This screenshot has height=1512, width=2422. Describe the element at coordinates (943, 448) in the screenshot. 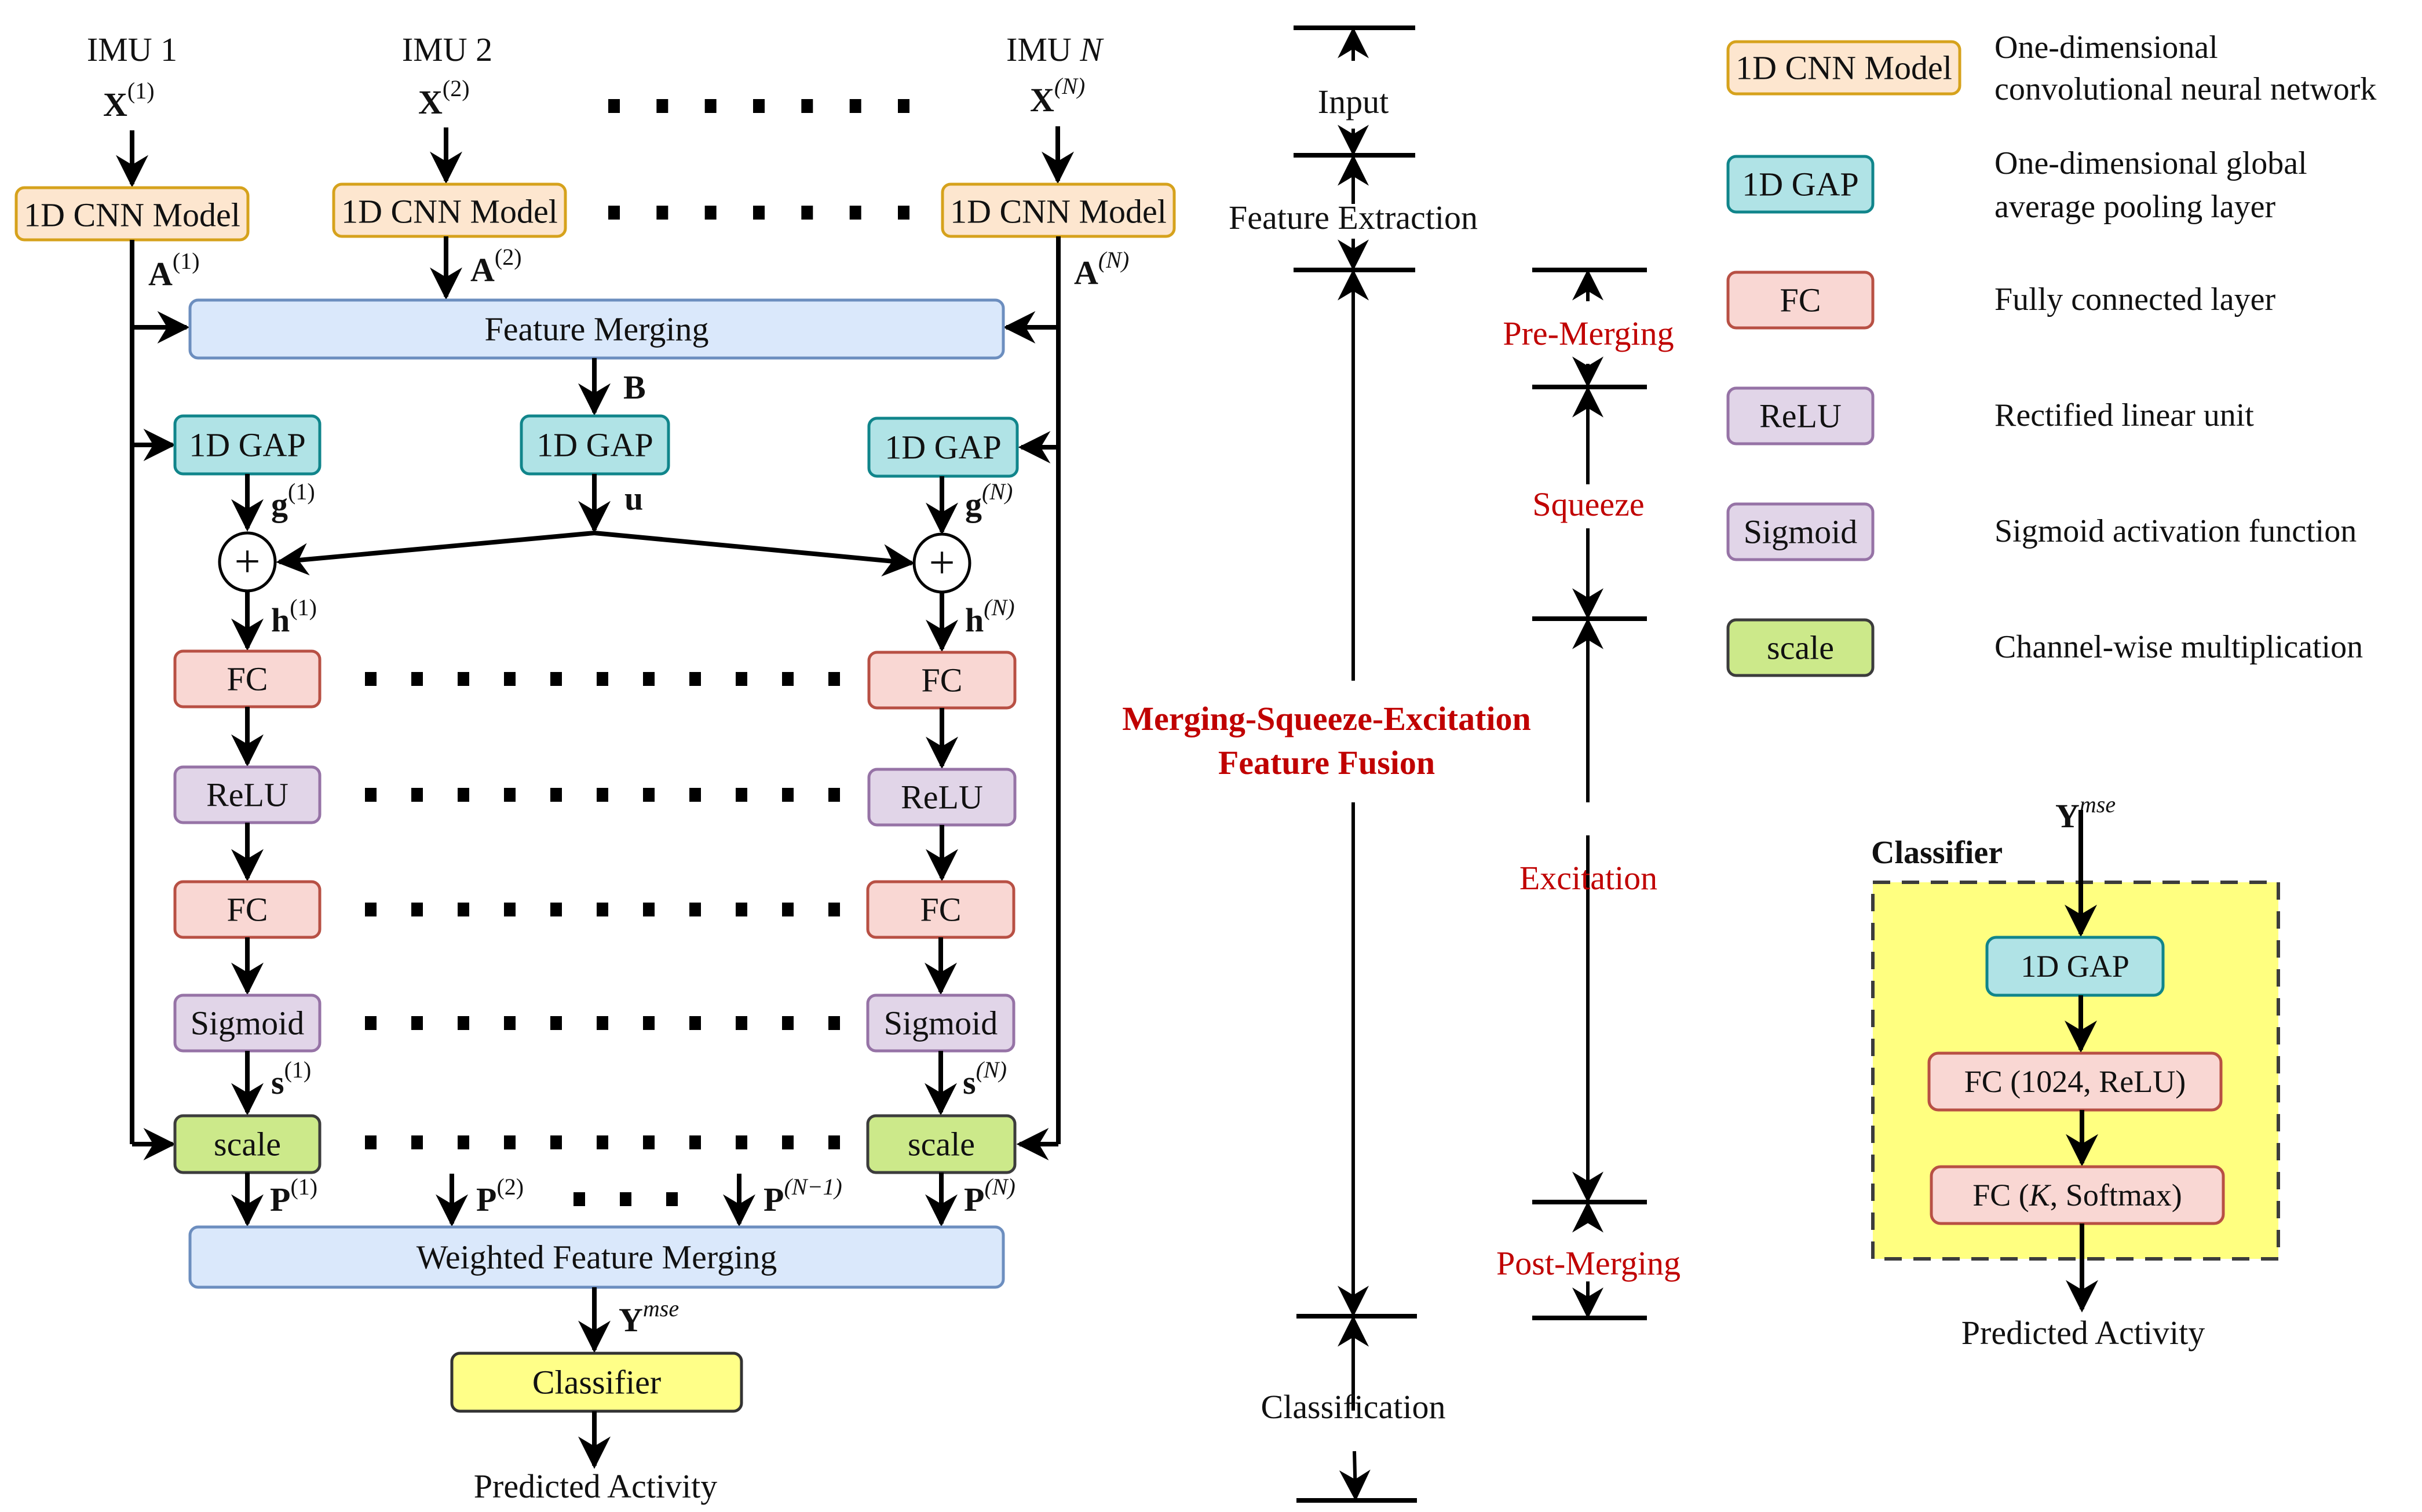

I see `gap-block-n: 1D GAP` at that location.